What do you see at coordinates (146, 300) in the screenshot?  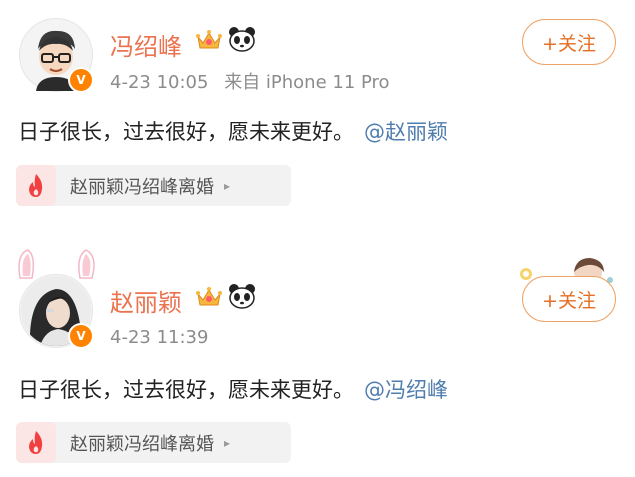 I see `author-name: 赵丽颖` at bounding box center [146, 300].